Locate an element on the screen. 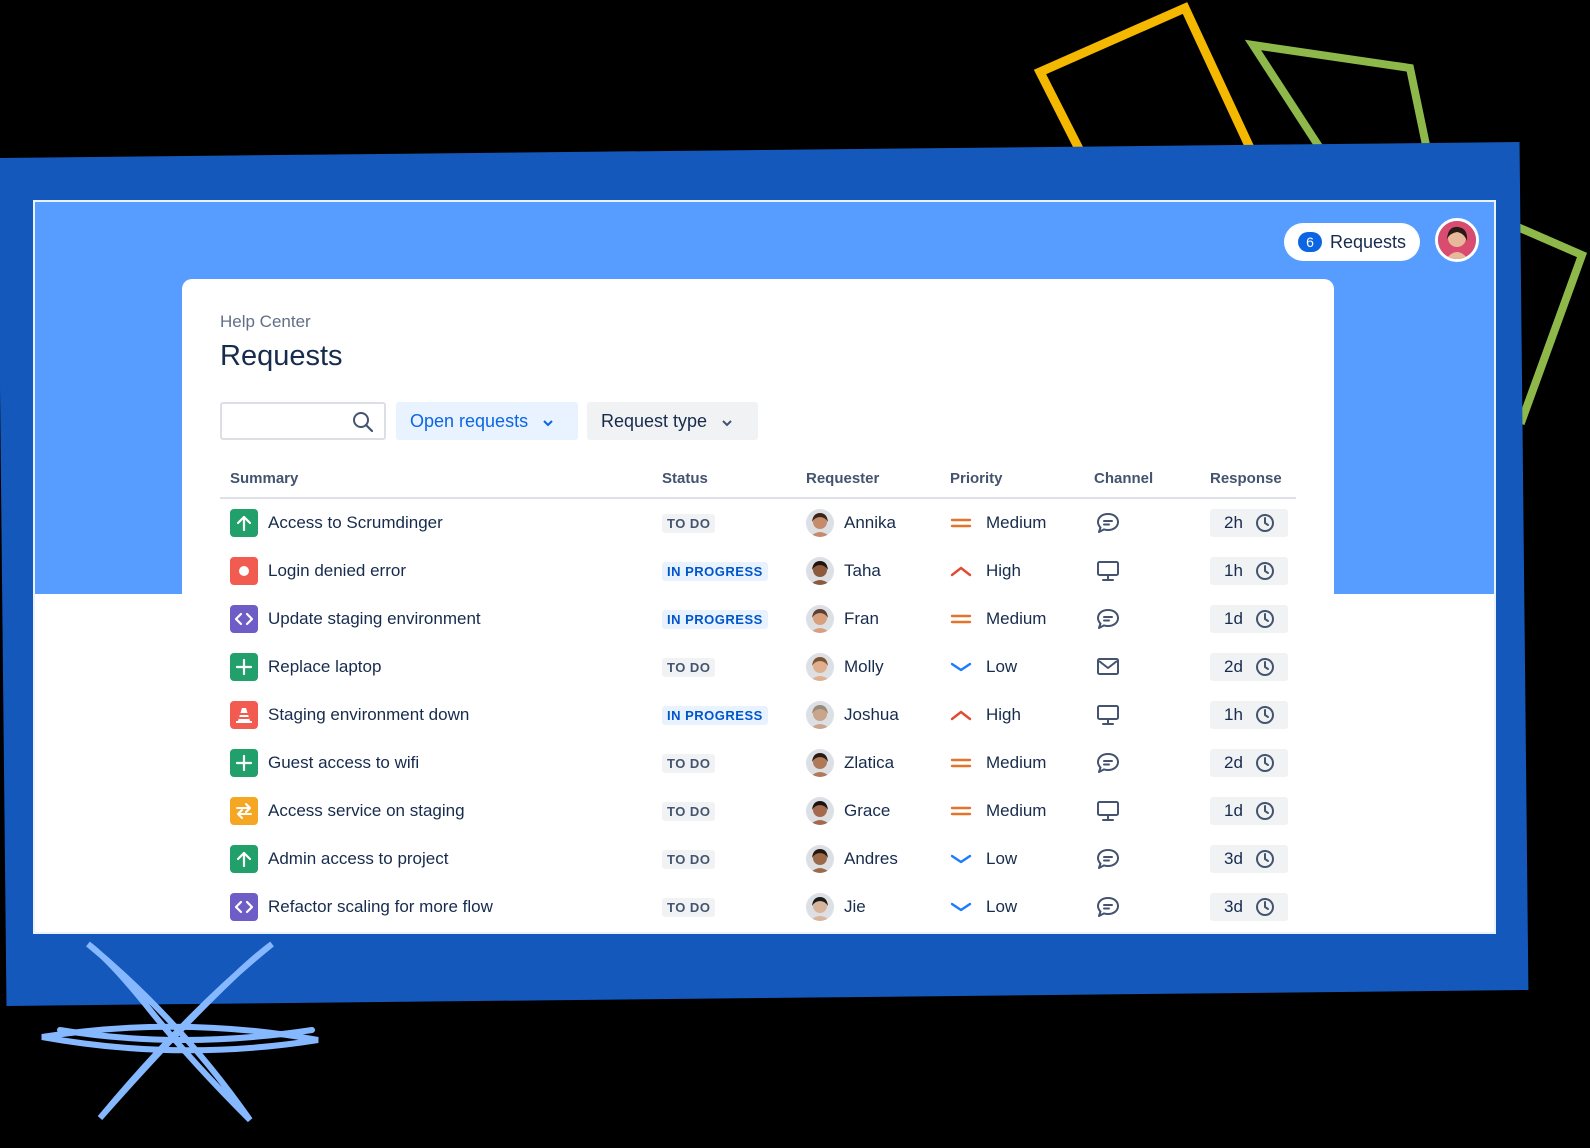 Image resolution: width=1590 pixels, height=1148 pixels. response-time: 2d is located at coordinates (1233, 666).